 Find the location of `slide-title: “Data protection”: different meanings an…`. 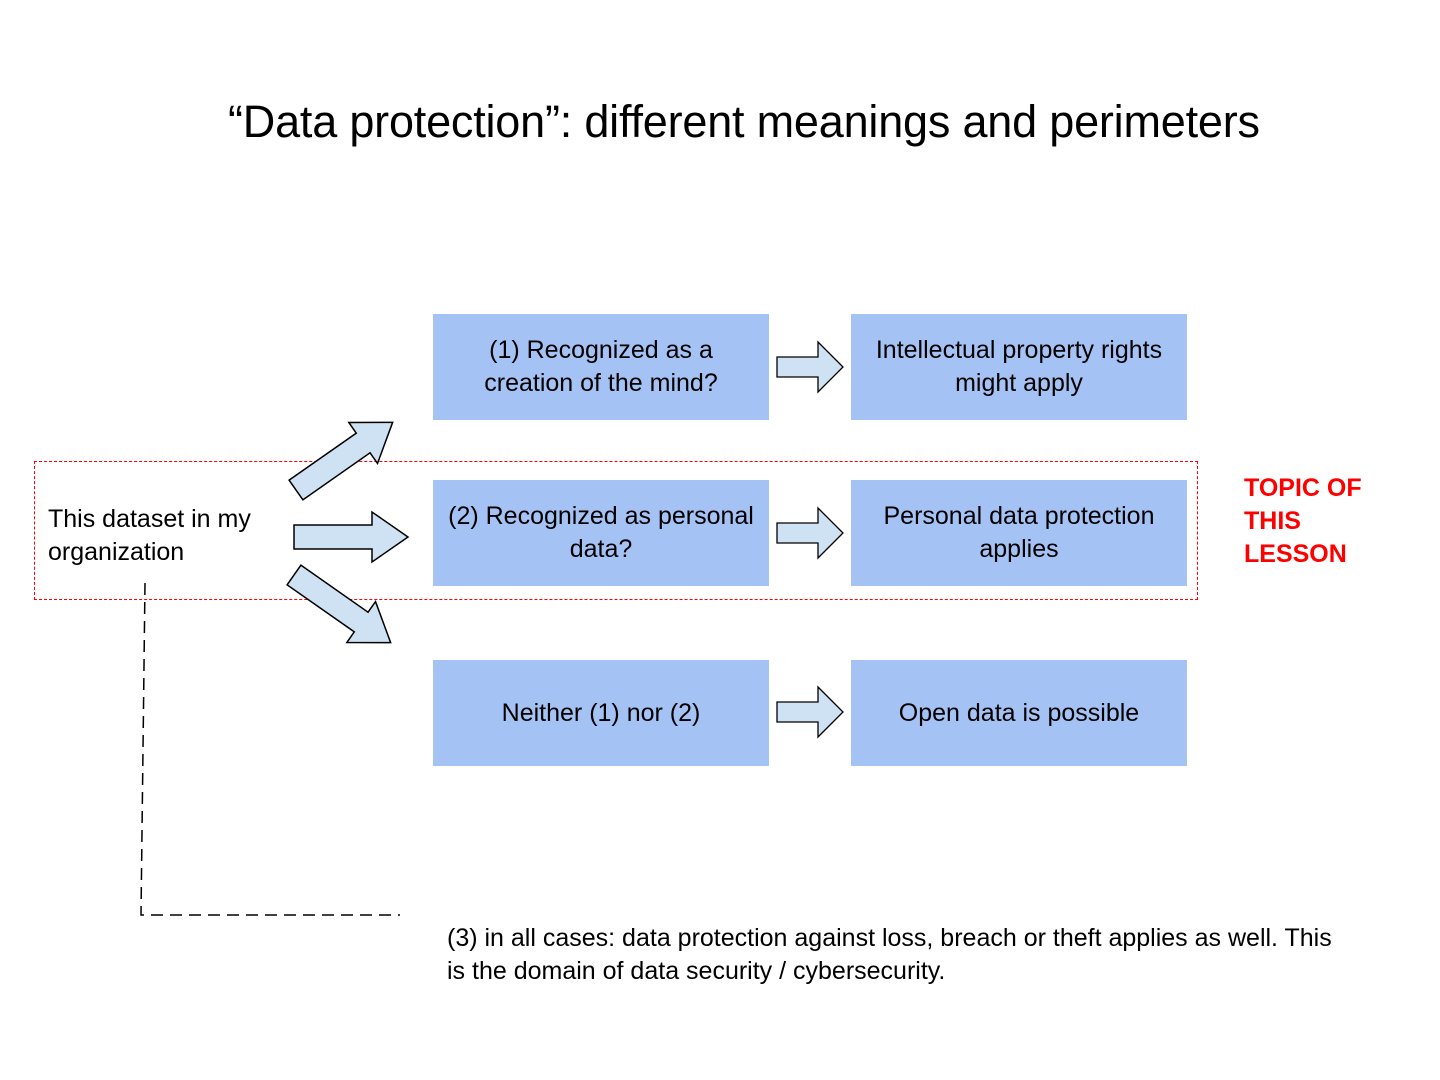

slide-title: “Data protection”: different meanings an… is located at coordinates (744, 121).